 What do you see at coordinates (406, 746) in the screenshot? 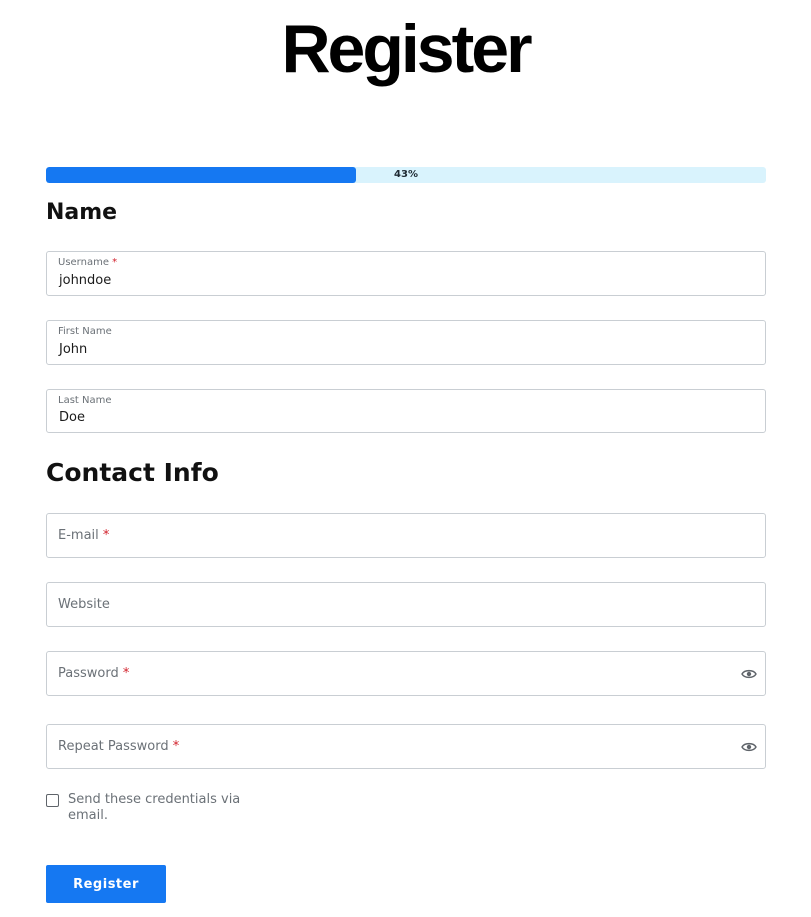
I see `repeat-password-field: Repeat Password *` at bounding box center [406, 746].